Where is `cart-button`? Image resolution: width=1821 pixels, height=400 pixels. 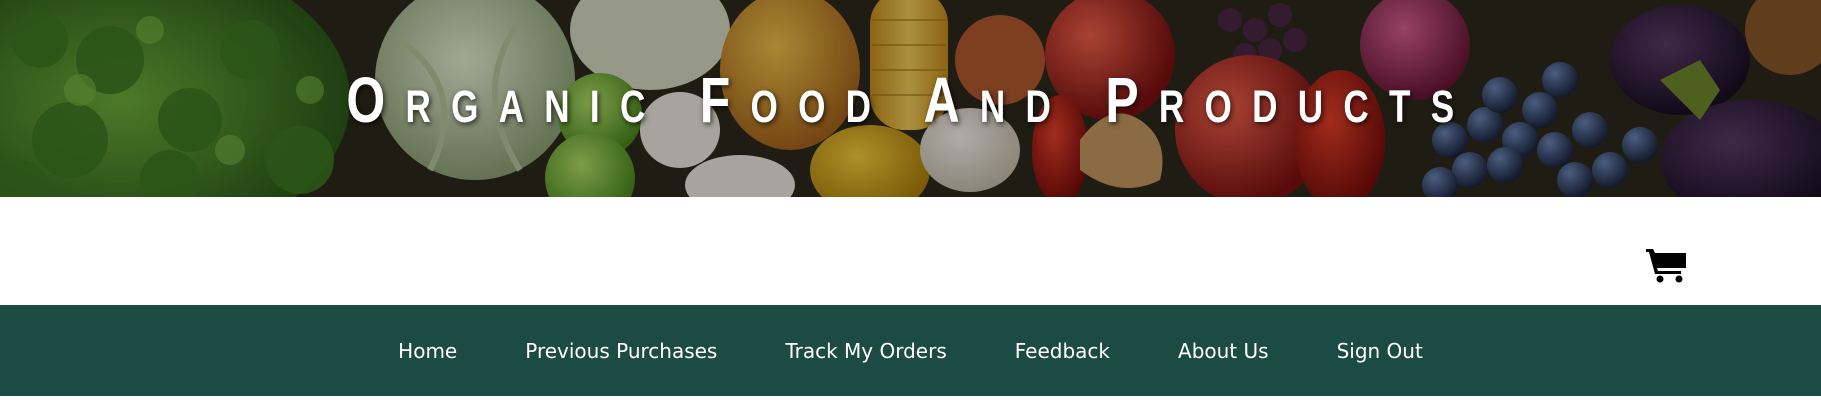
cart-button is located at coordinates (1667, 265).